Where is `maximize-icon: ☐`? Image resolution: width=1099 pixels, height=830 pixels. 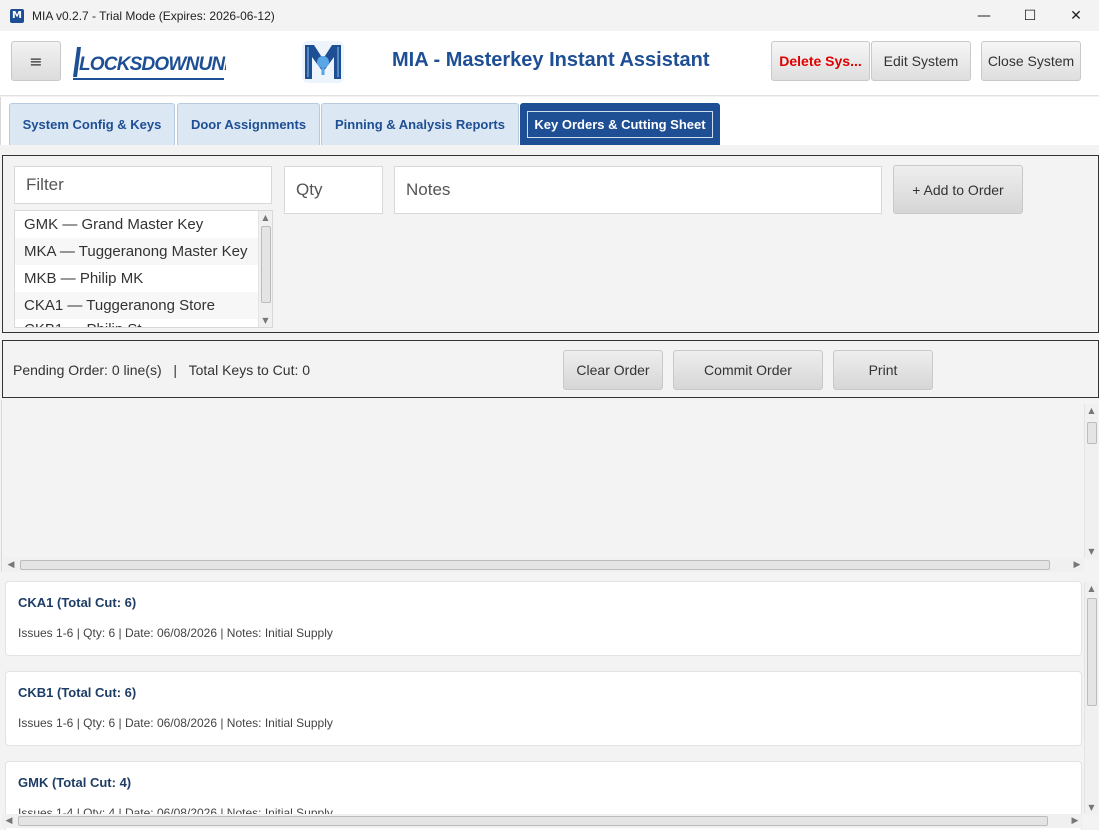 maximize-icon: ☐ is located at coordinates (1030, 15).